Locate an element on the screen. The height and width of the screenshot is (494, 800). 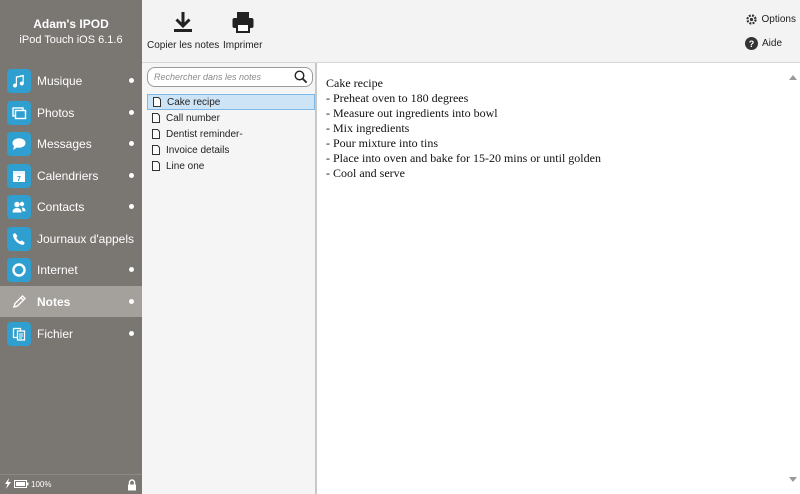
toolbar: Copier les notes Imprimer Options ? Aide is located at coordinates (471, 31).